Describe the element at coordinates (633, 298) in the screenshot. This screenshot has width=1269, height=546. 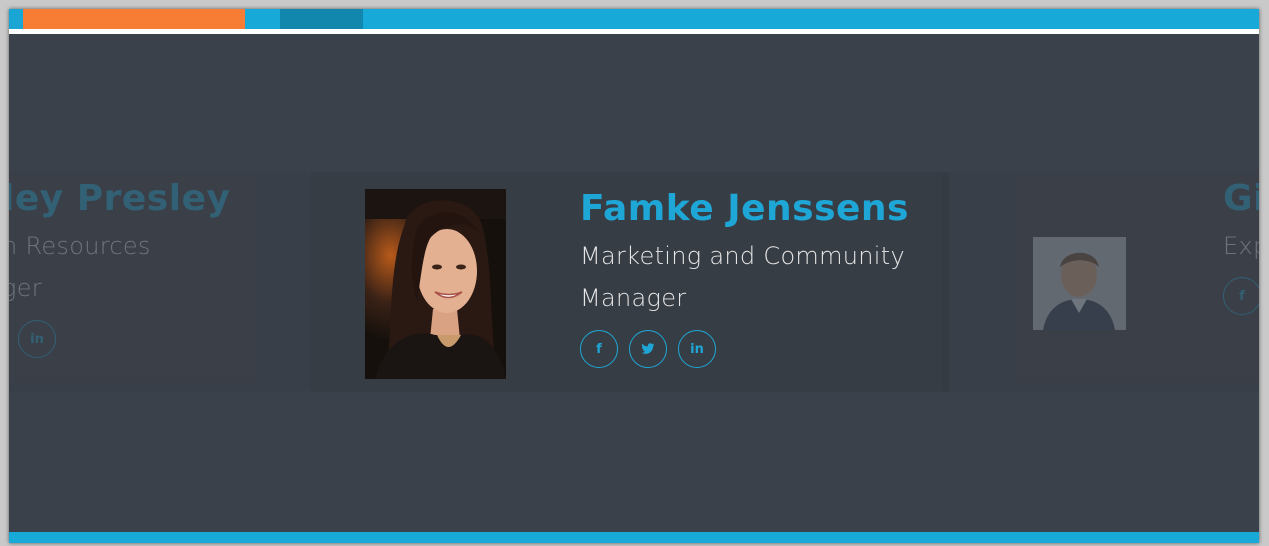
I see `member-role-line-2: Manager` at that location.